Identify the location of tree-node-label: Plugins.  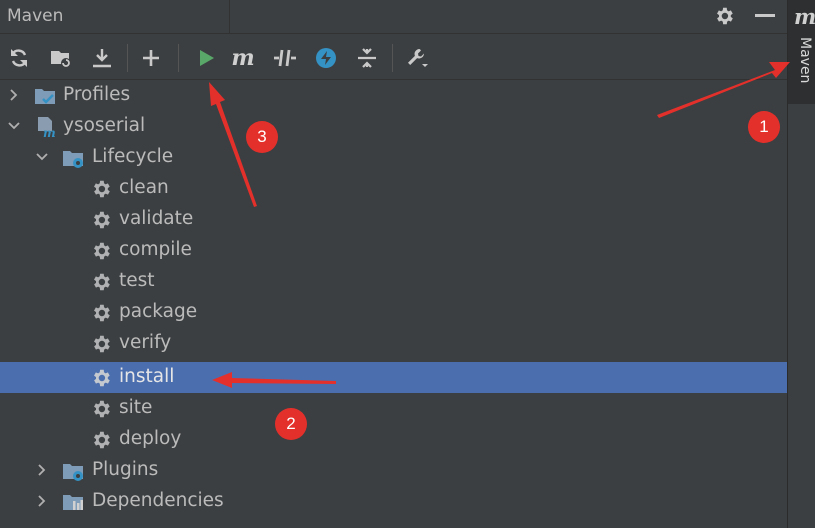
(125, 469).